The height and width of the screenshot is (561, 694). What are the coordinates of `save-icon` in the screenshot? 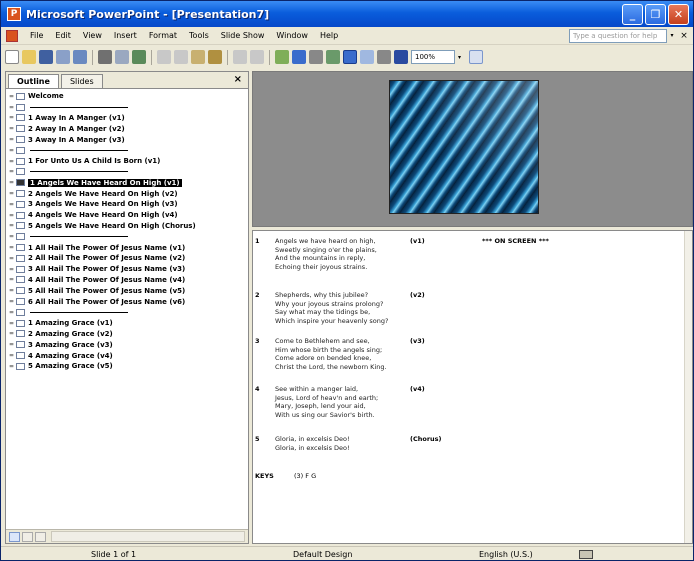 It's located at (46, 57).